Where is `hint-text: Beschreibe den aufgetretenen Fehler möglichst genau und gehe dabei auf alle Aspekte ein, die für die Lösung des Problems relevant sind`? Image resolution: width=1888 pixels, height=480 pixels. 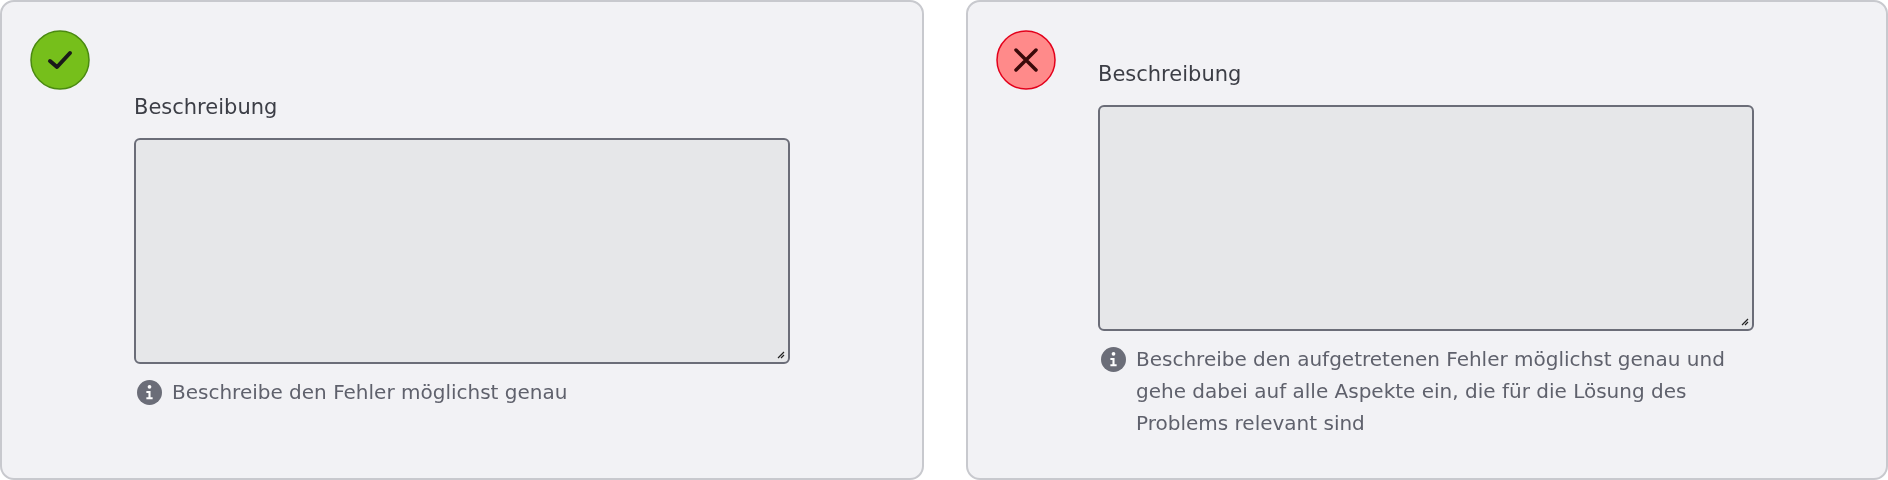
hint-text: Beschreibe den aufgetretenen Fehler möglichst genau und gehe dabei auf alle Aspekte ein, die für die Lösung des Problems relevant sind is located at coordinates (1431, 391).